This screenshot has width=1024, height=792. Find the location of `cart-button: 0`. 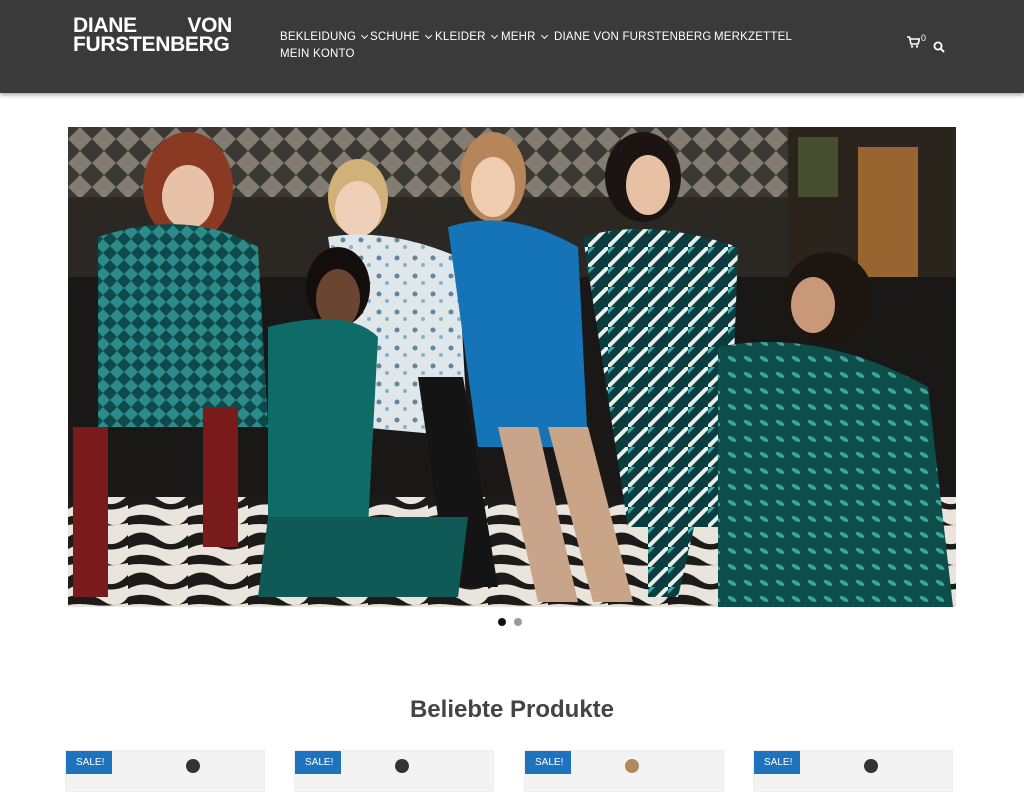

cart-button: 0 is located at coordinates (917, 40).